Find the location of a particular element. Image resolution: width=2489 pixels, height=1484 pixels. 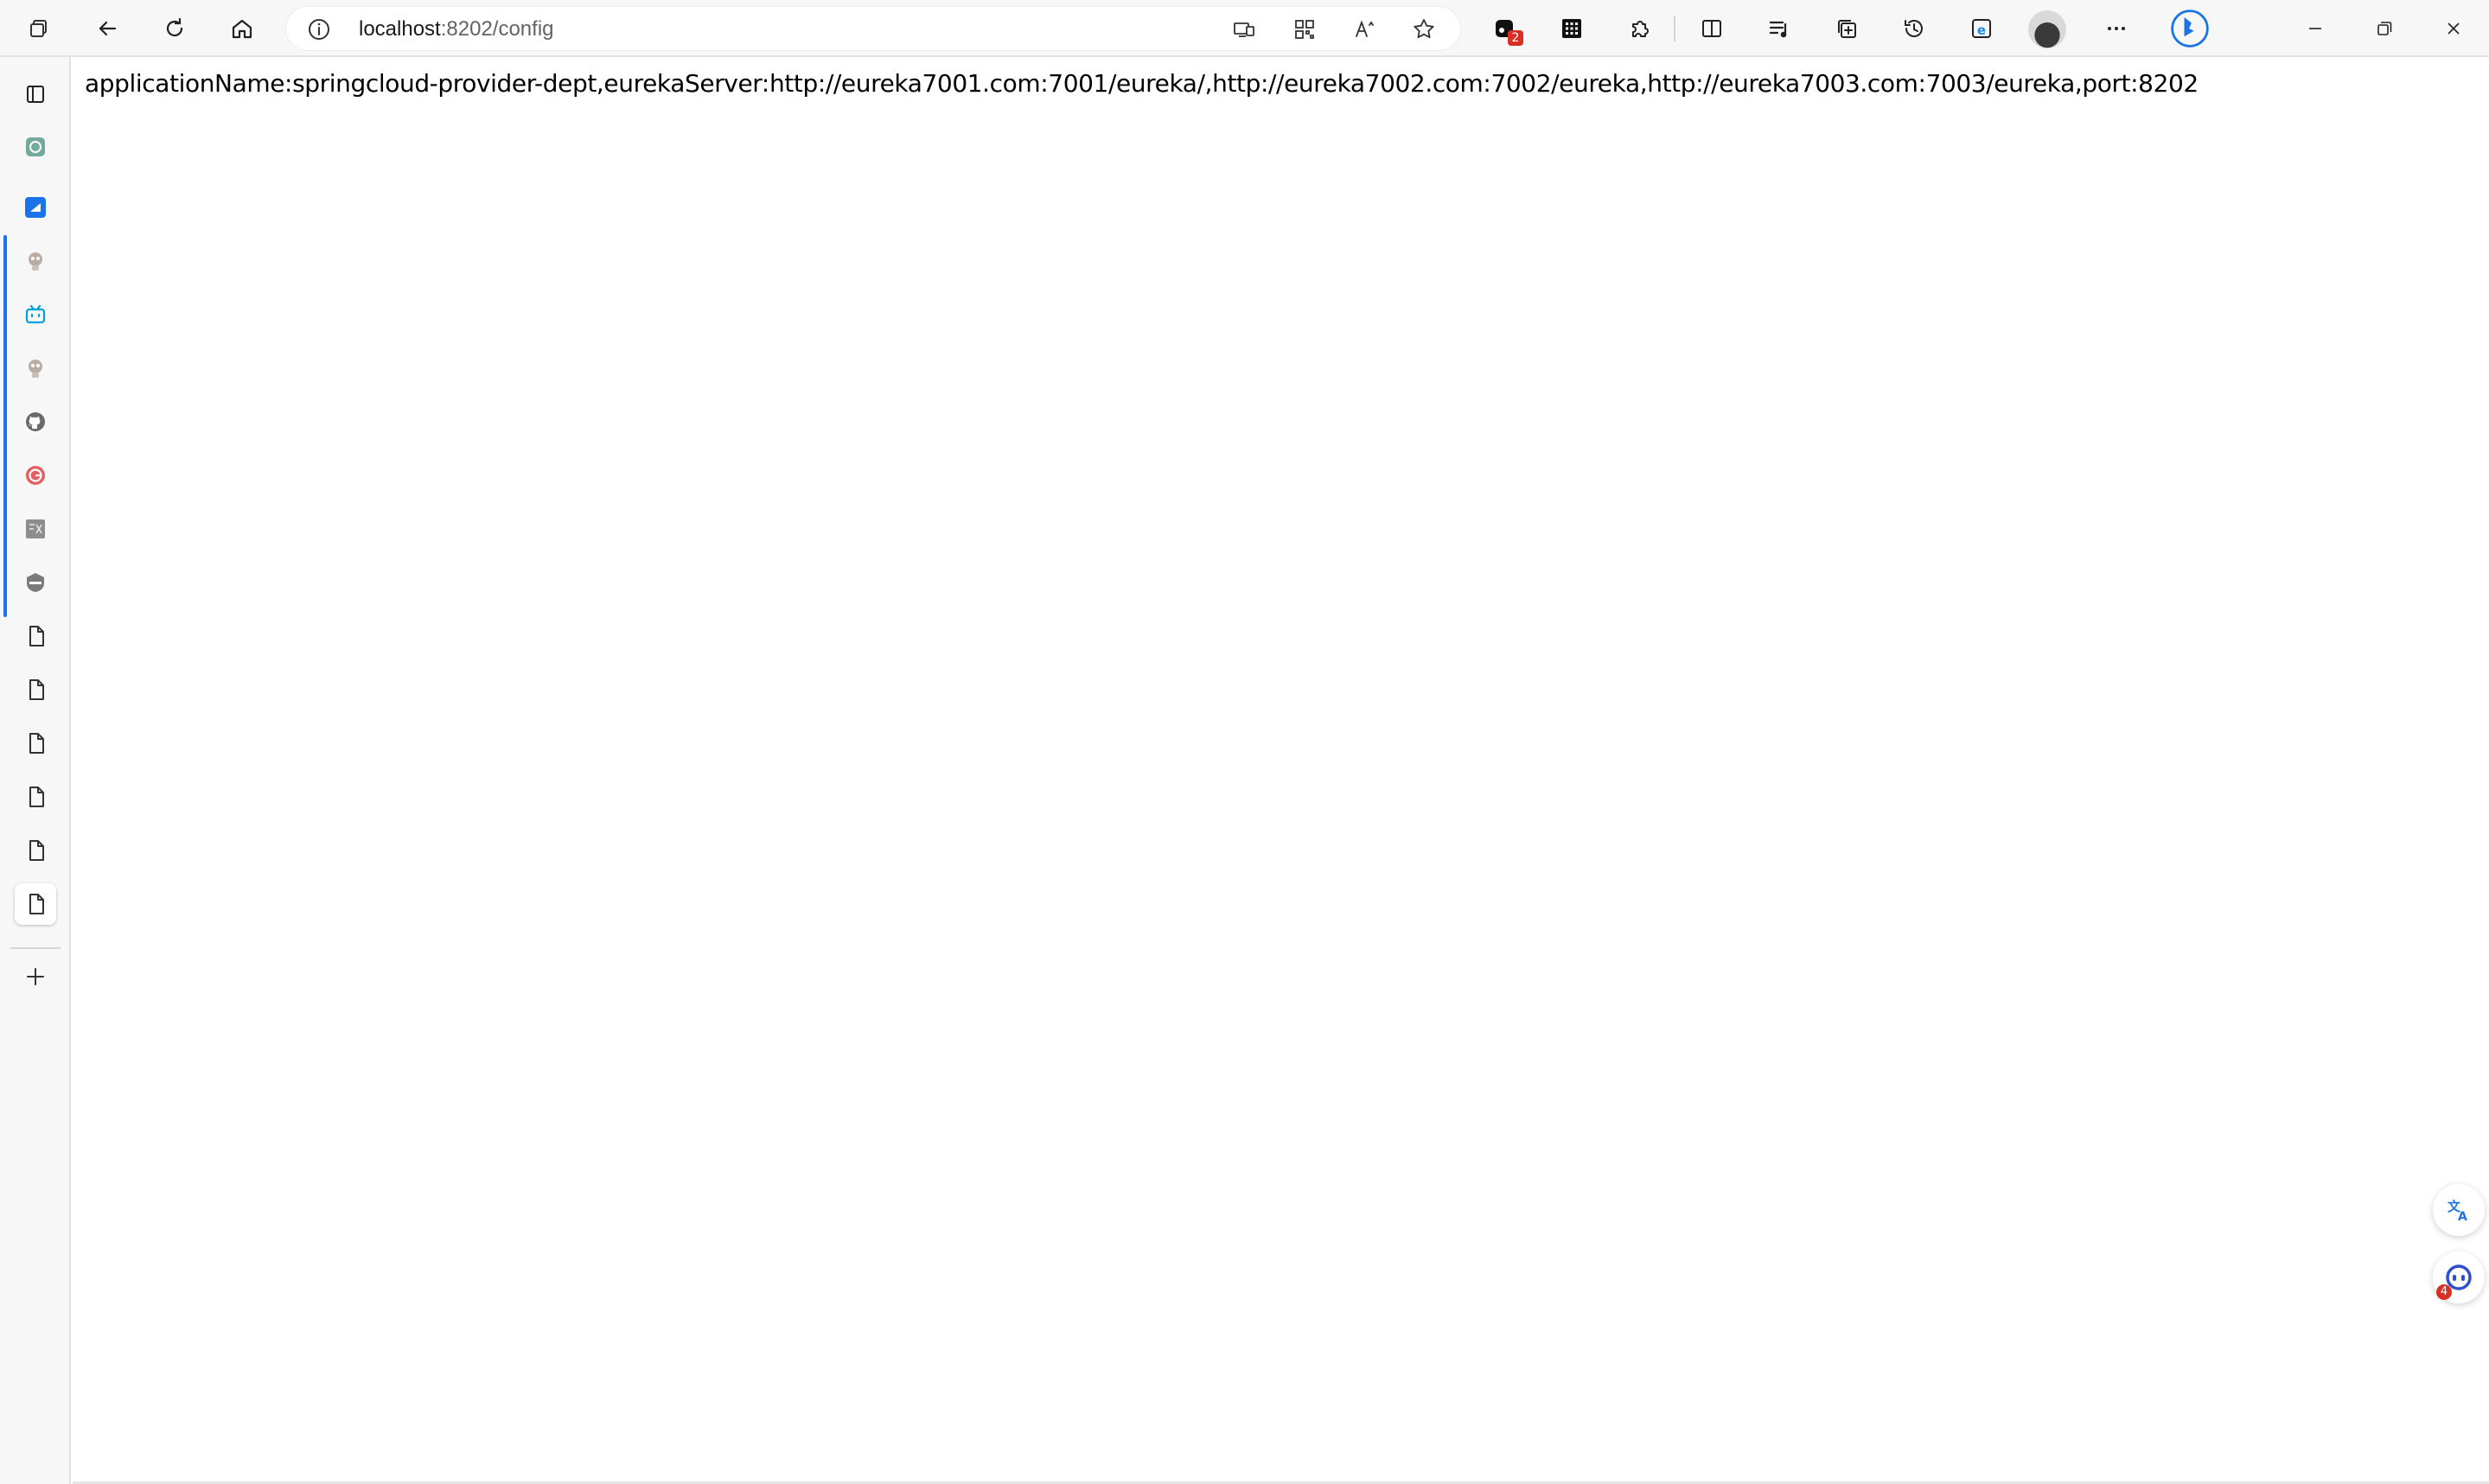

assistant-button: 4 is located at coordinates (2459, 1277).